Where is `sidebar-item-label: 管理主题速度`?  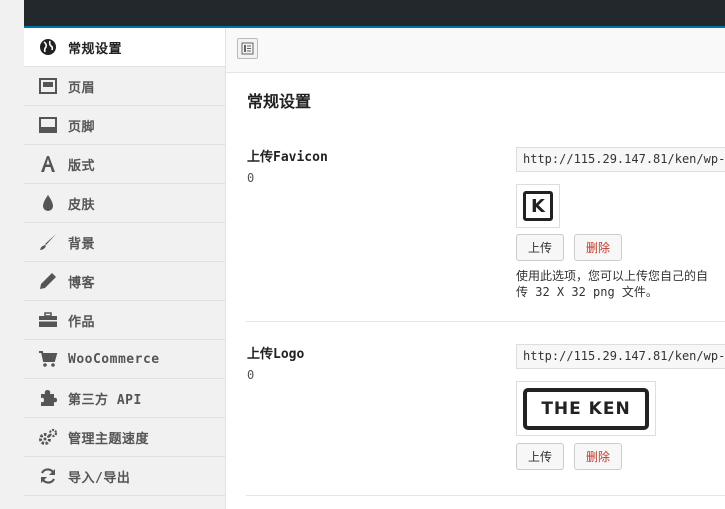 sidebar-item-label: 管理主题速度 is located at coordinates (109, 439).